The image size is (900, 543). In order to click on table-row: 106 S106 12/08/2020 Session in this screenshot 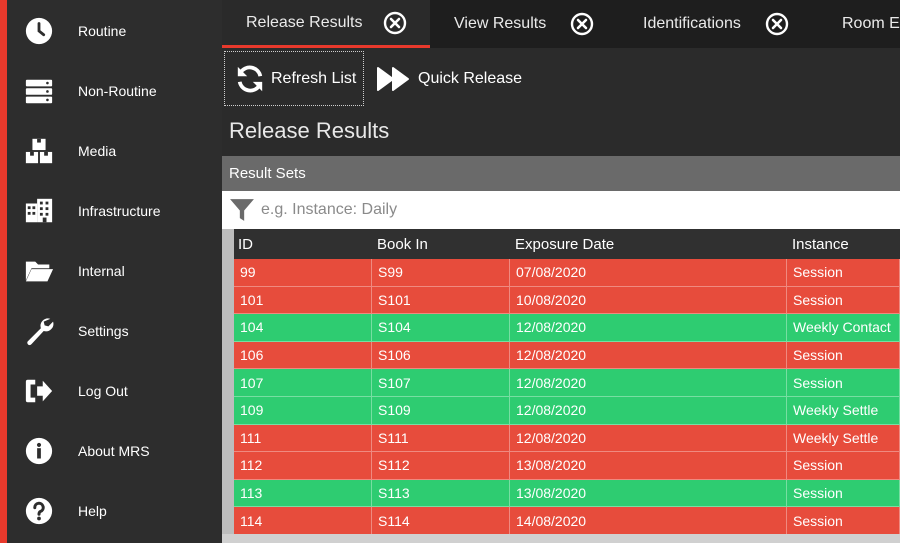, I will do `click(561, 355)`.